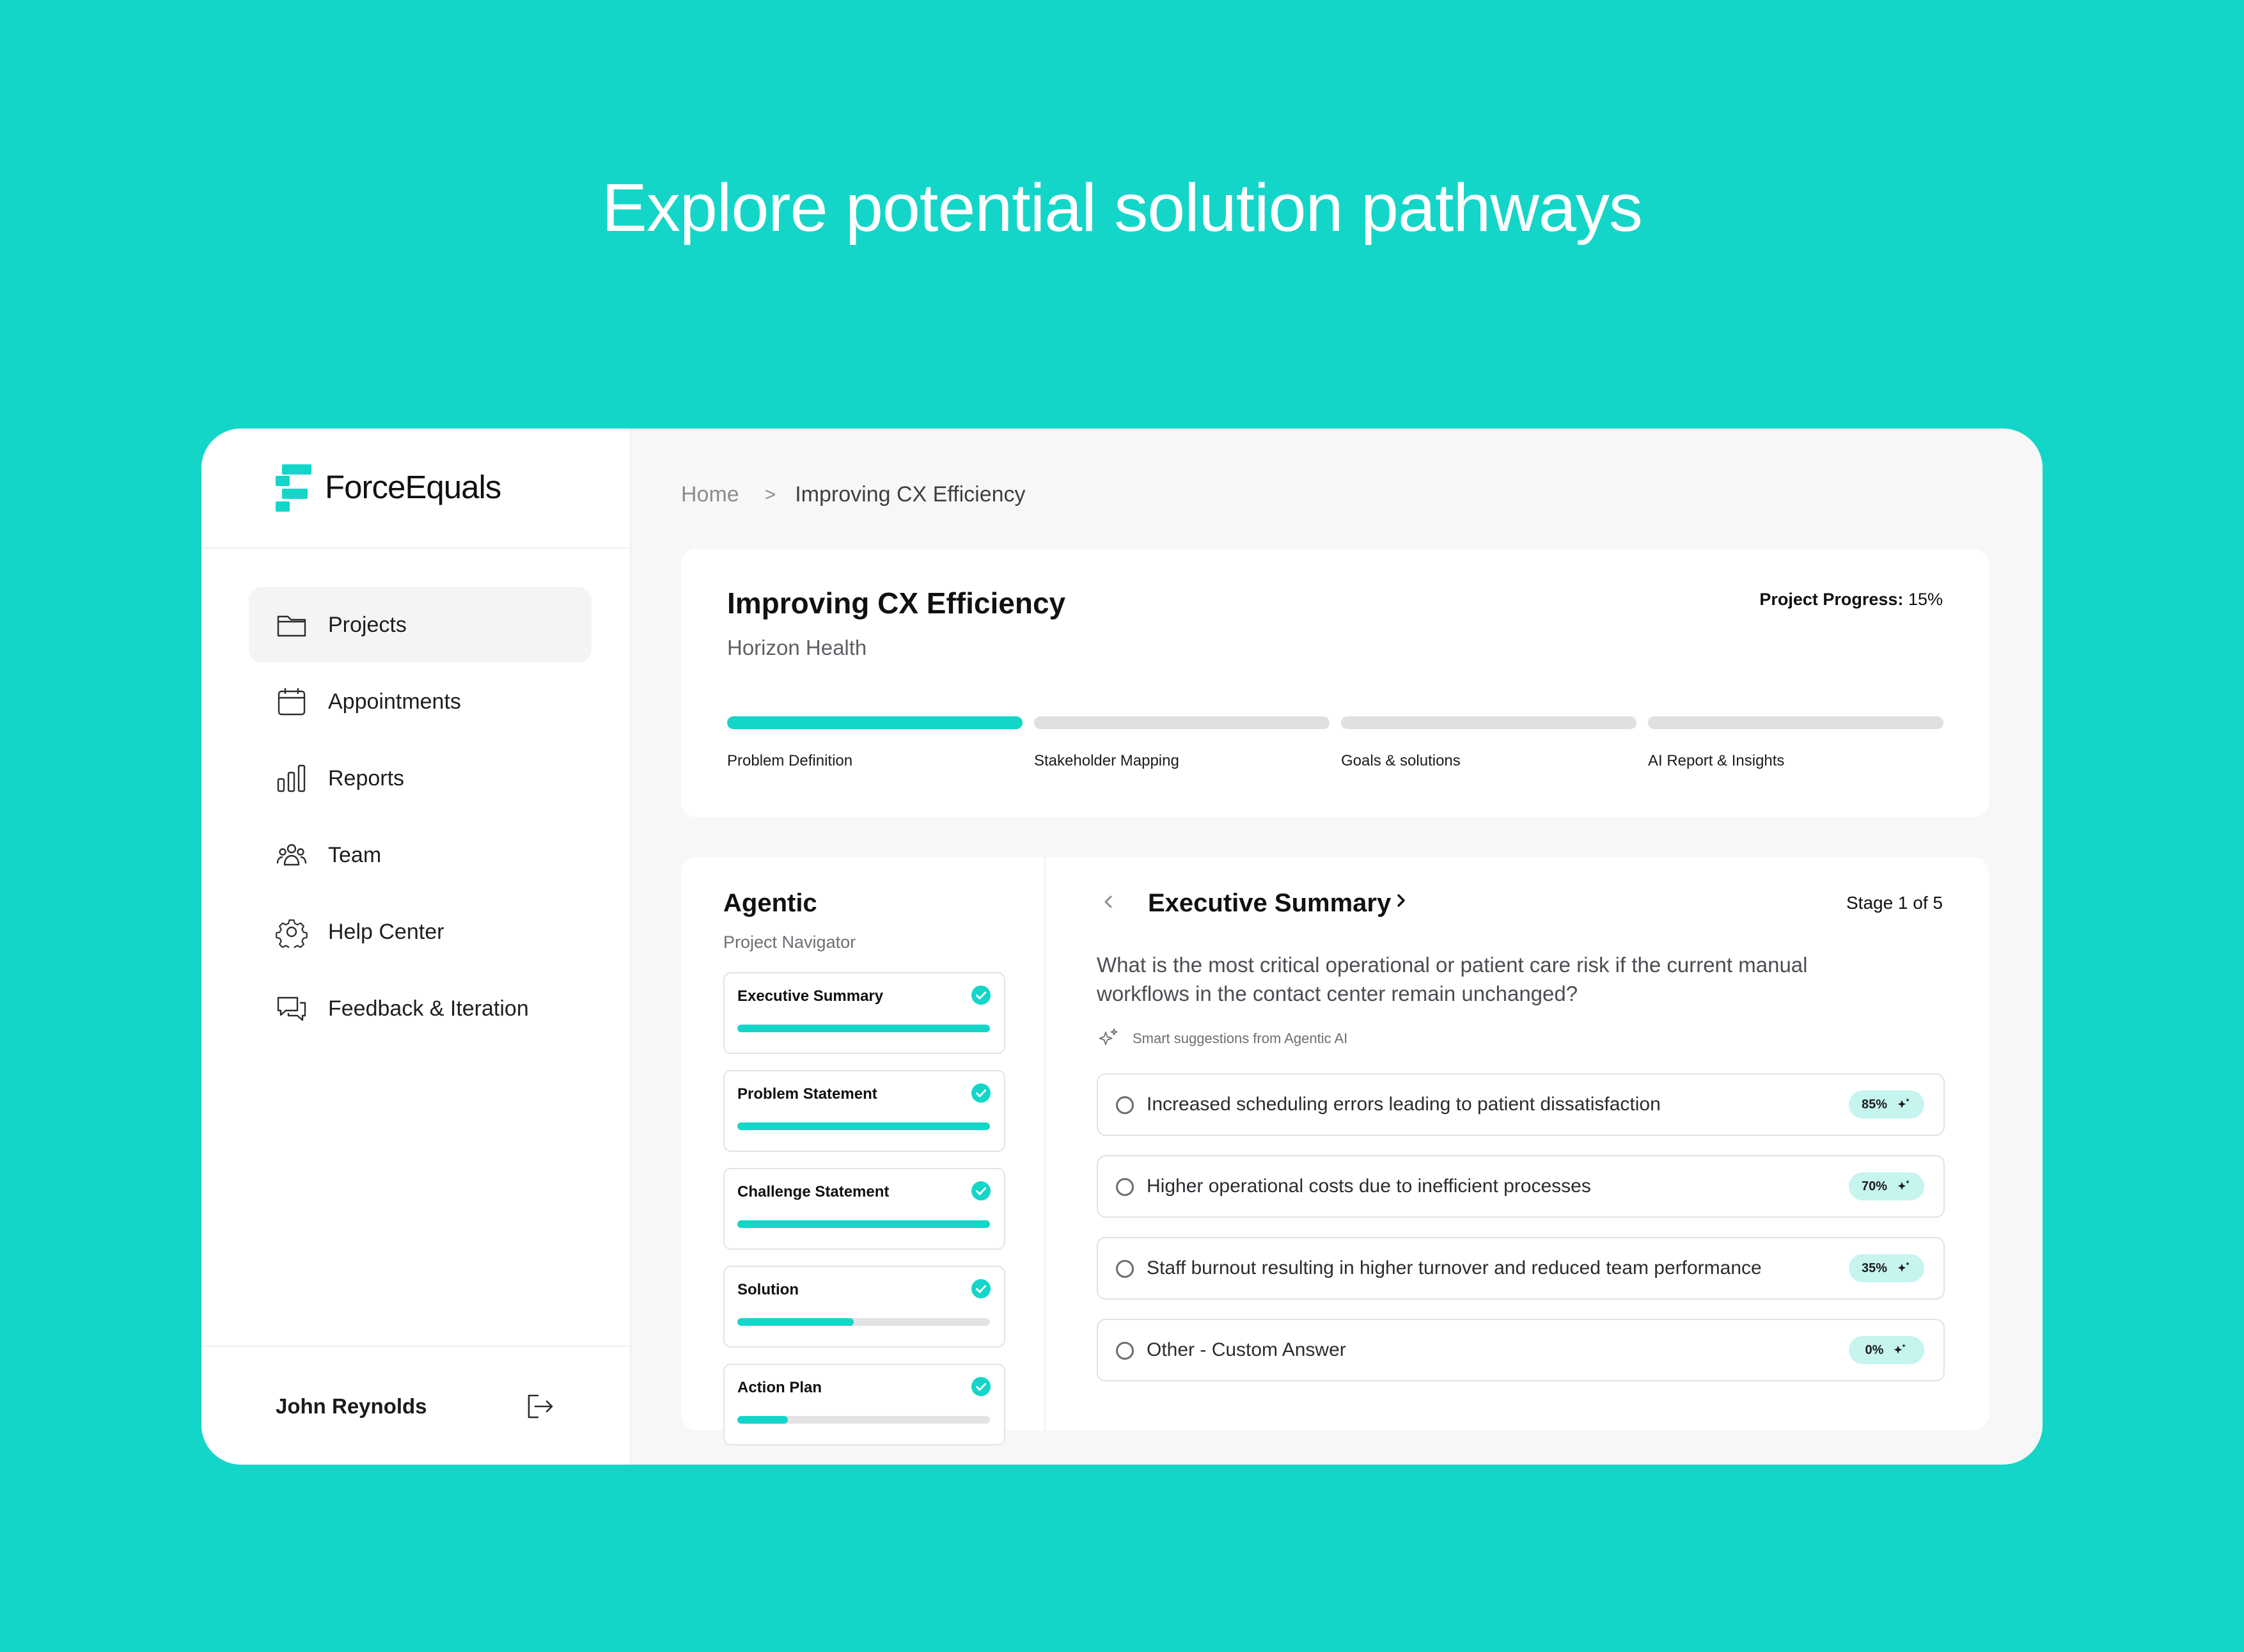  I want to click on step-goals-solutions: Goals & solutions, so click(1488, 743).